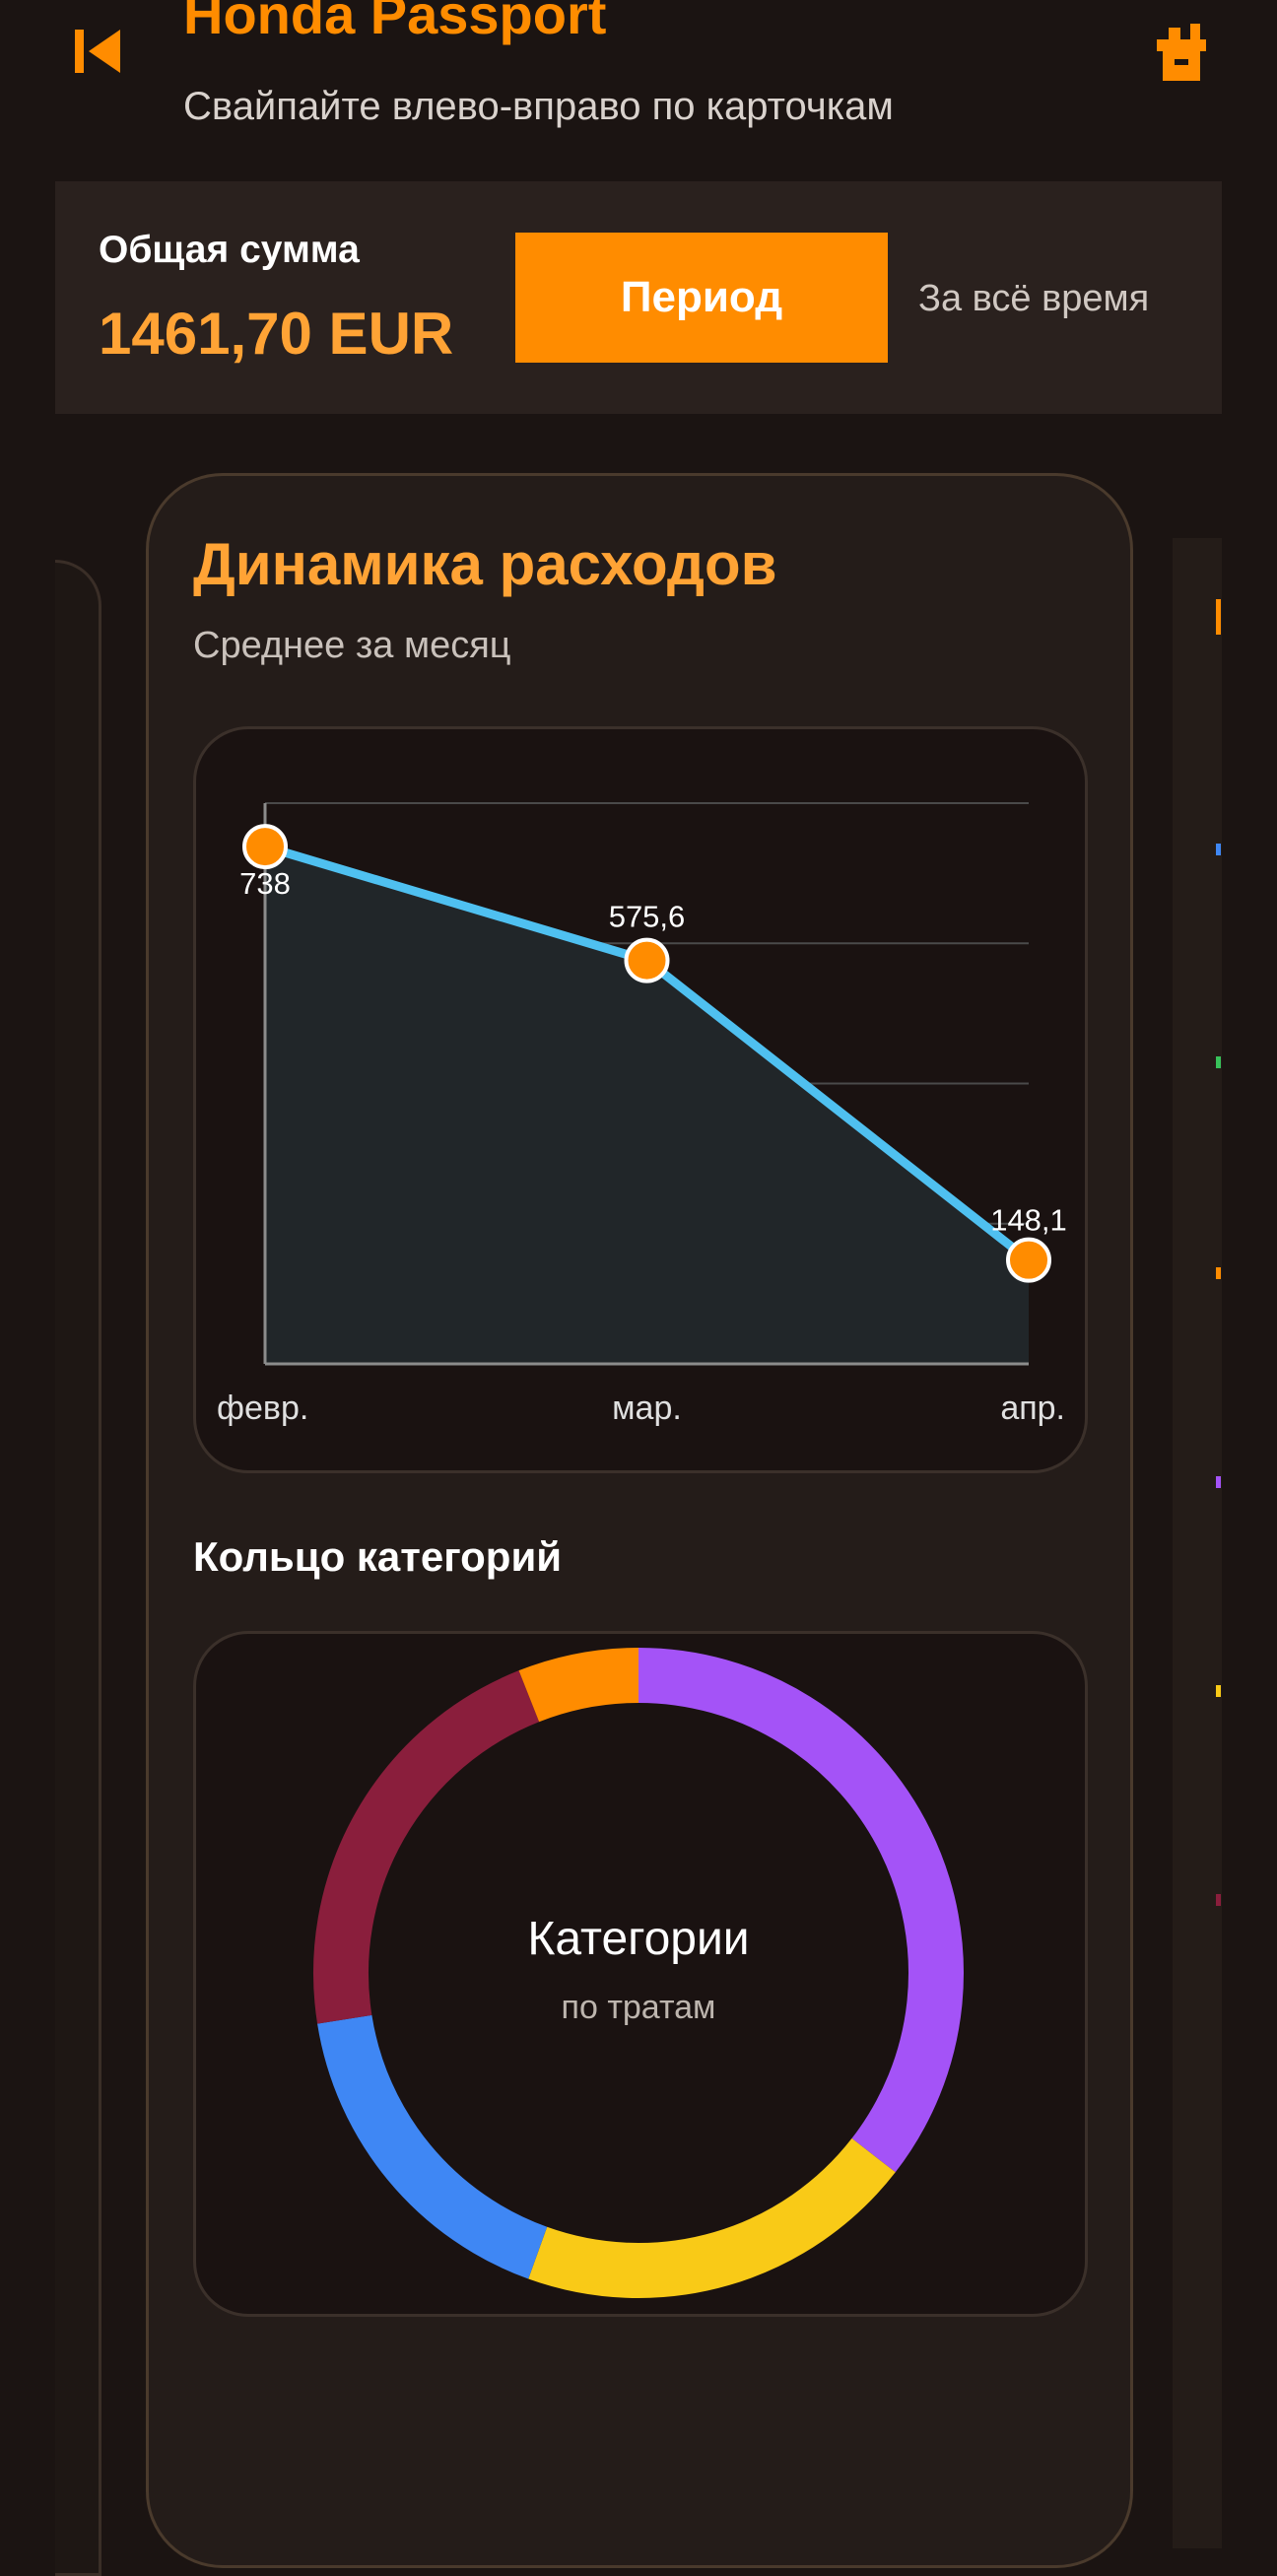  Describe the element at coordinates (1183, 53) in the screenshot. I see `toolbox-icon` at that location.